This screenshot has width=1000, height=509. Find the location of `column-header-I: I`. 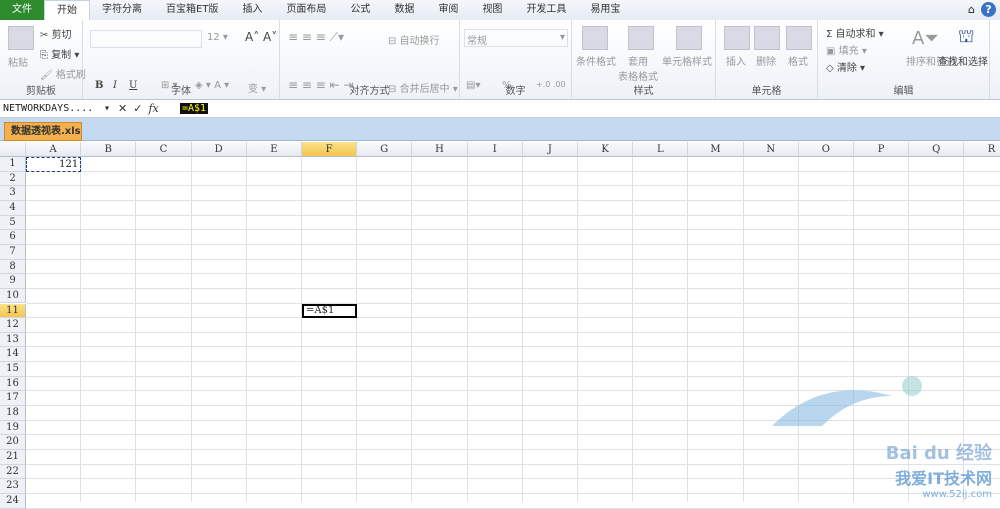

column-header-I: I is located at coordinates (495, 149).